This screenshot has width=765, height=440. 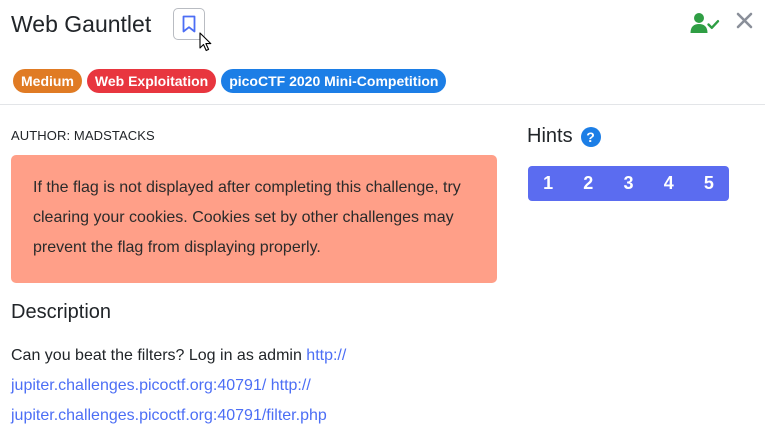 What do you see at coordinates (81, 24) in the screenshot?
I see `challenge-title: Web Gauntlet` at bounding box center [81, 24].